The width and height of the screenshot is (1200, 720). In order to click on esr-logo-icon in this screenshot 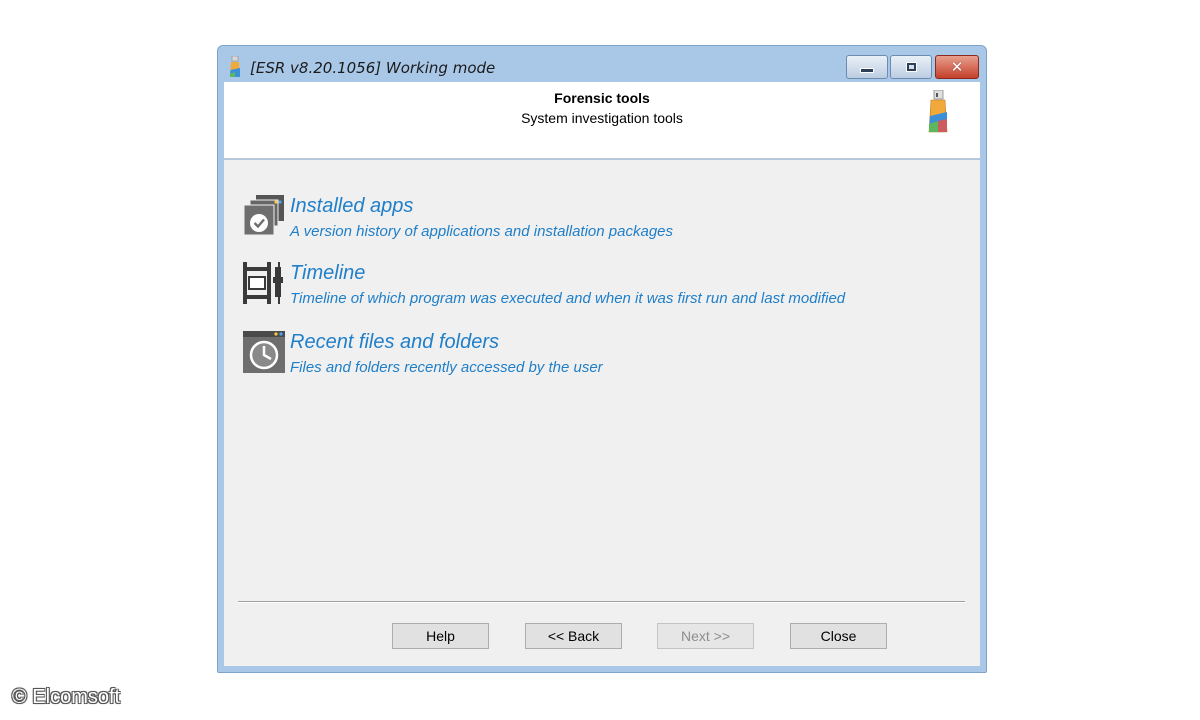, I will do `click(938, 111)`.